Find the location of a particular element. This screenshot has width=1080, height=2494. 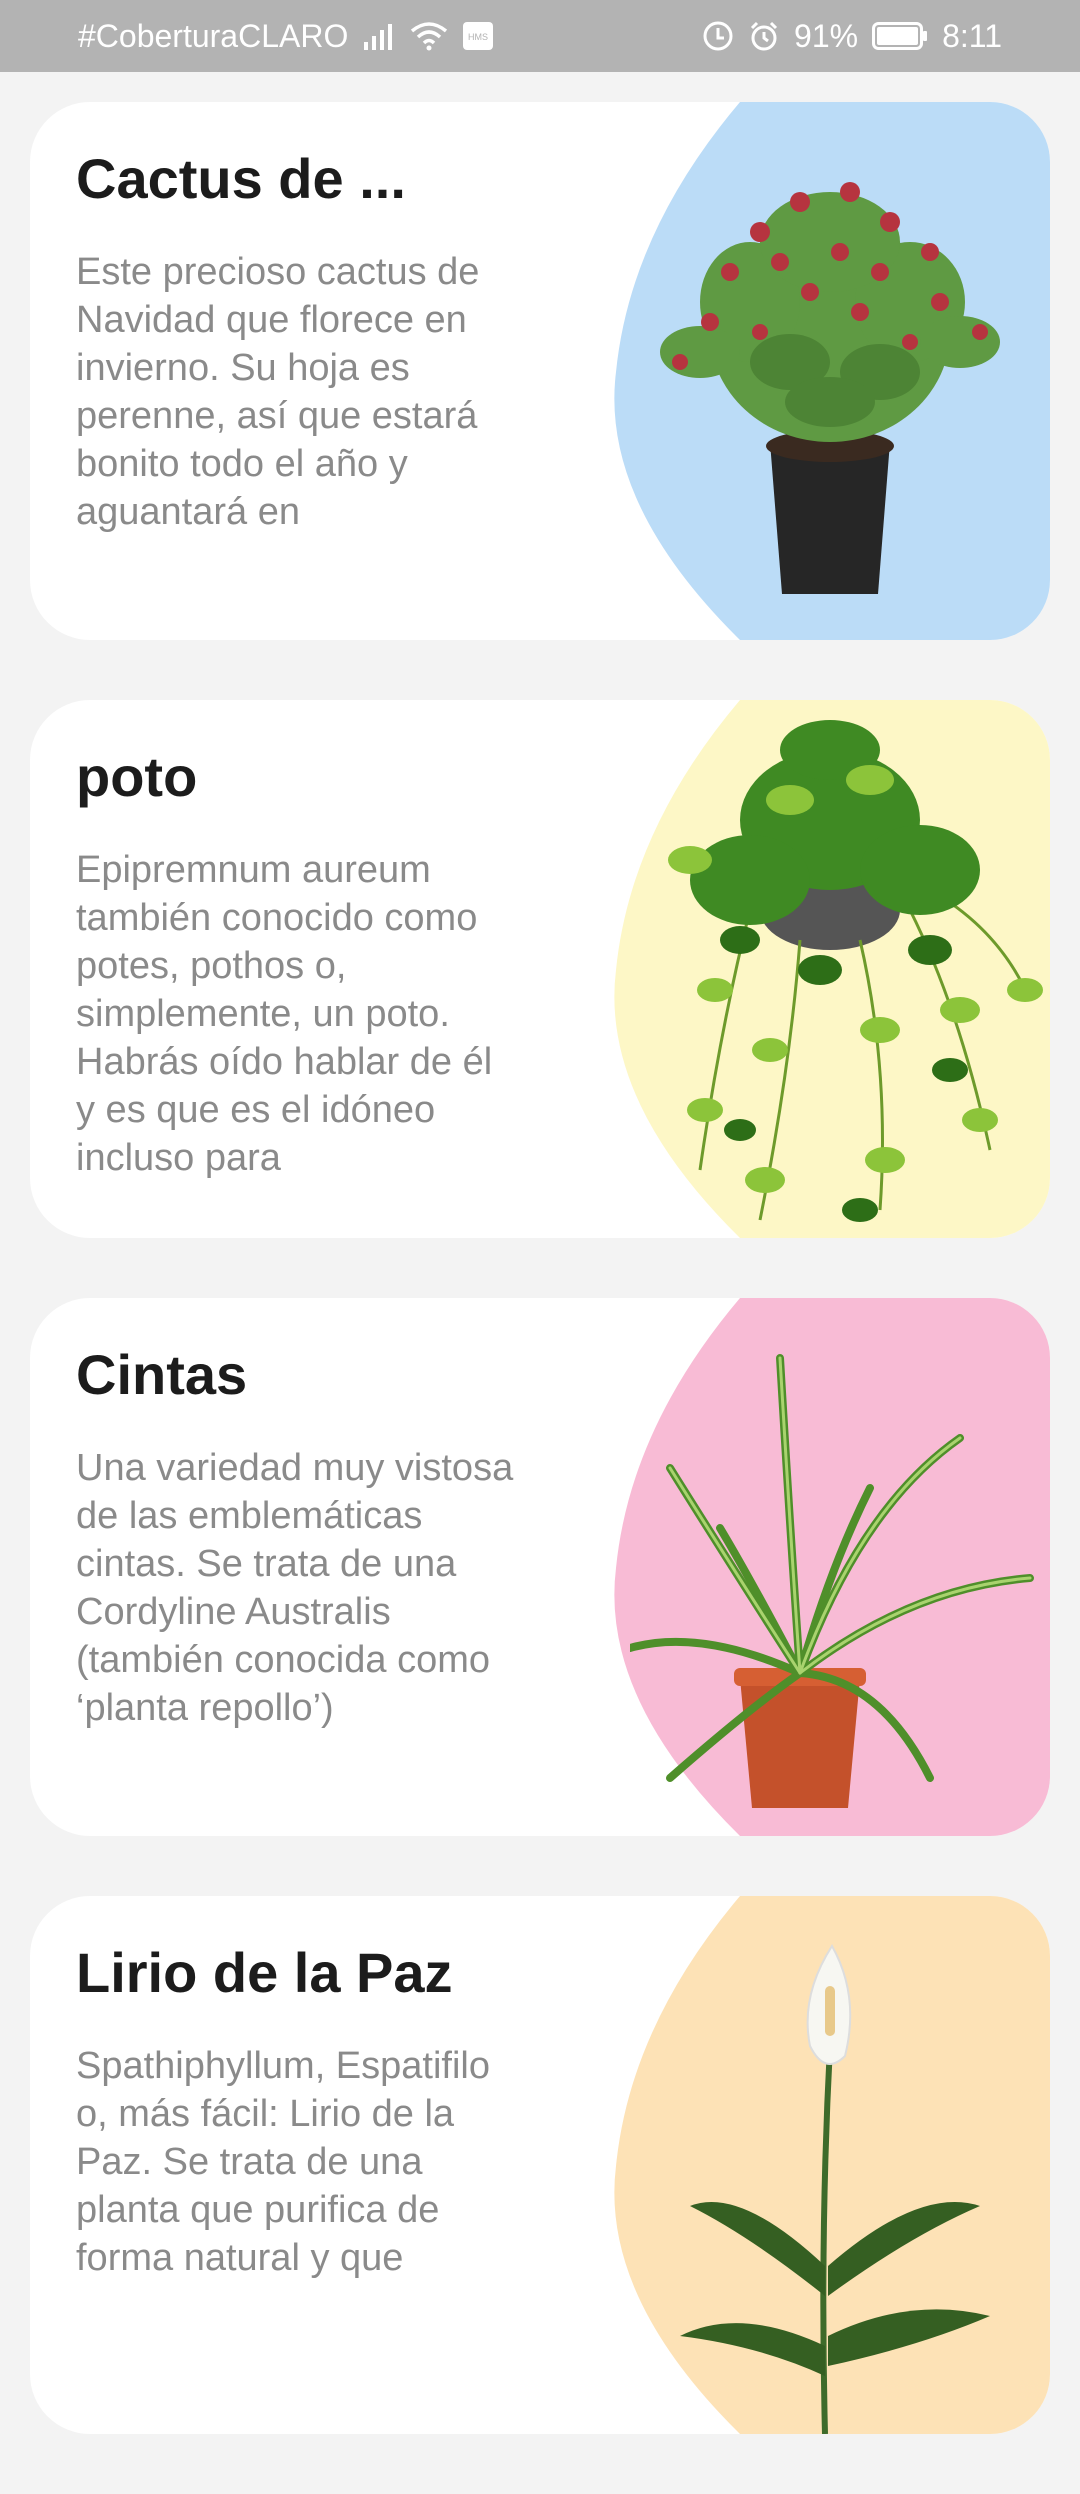

battery-percent: 91% is located at coordinates (826, 35).